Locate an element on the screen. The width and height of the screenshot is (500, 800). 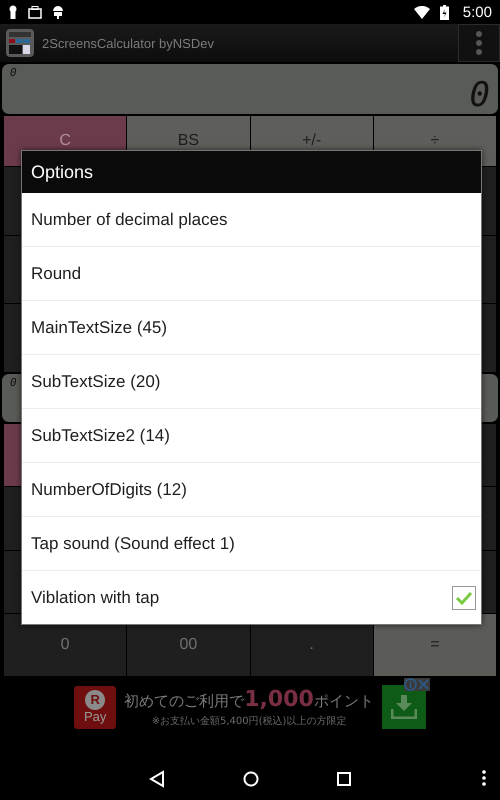
app-title: 2ScreensCalculator byNSDev is located at coordinates (128, 43).